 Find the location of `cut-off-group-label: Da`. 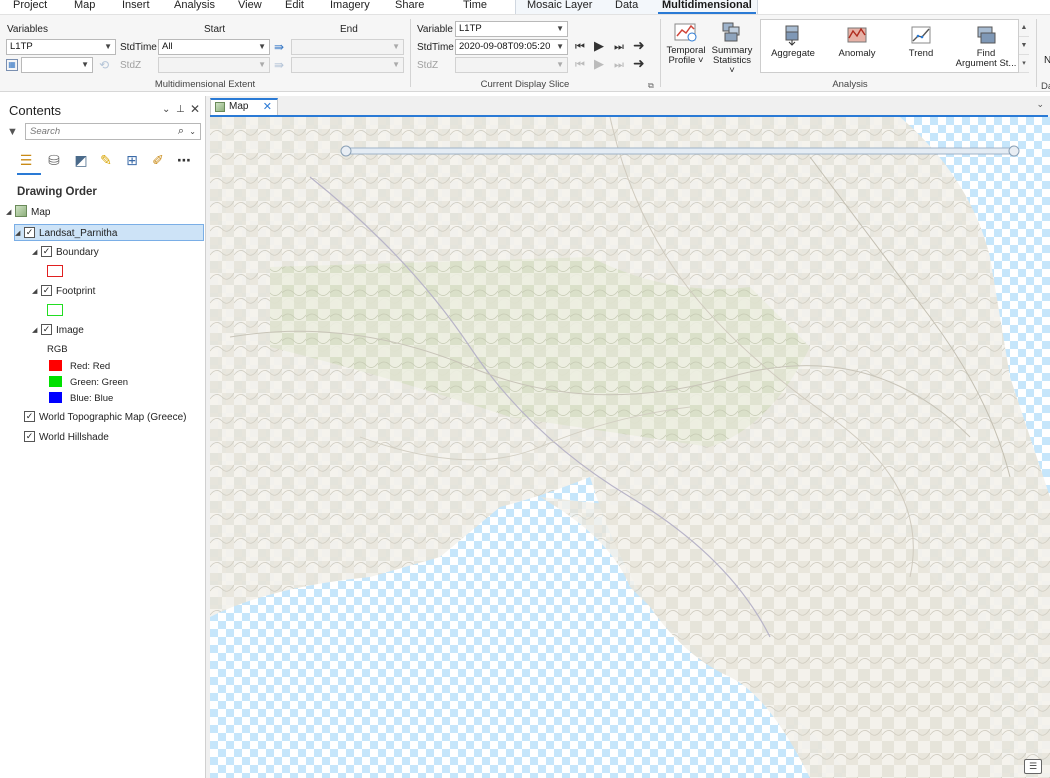

cut-off-group-label: Da is located at coordinates (1045, 86).